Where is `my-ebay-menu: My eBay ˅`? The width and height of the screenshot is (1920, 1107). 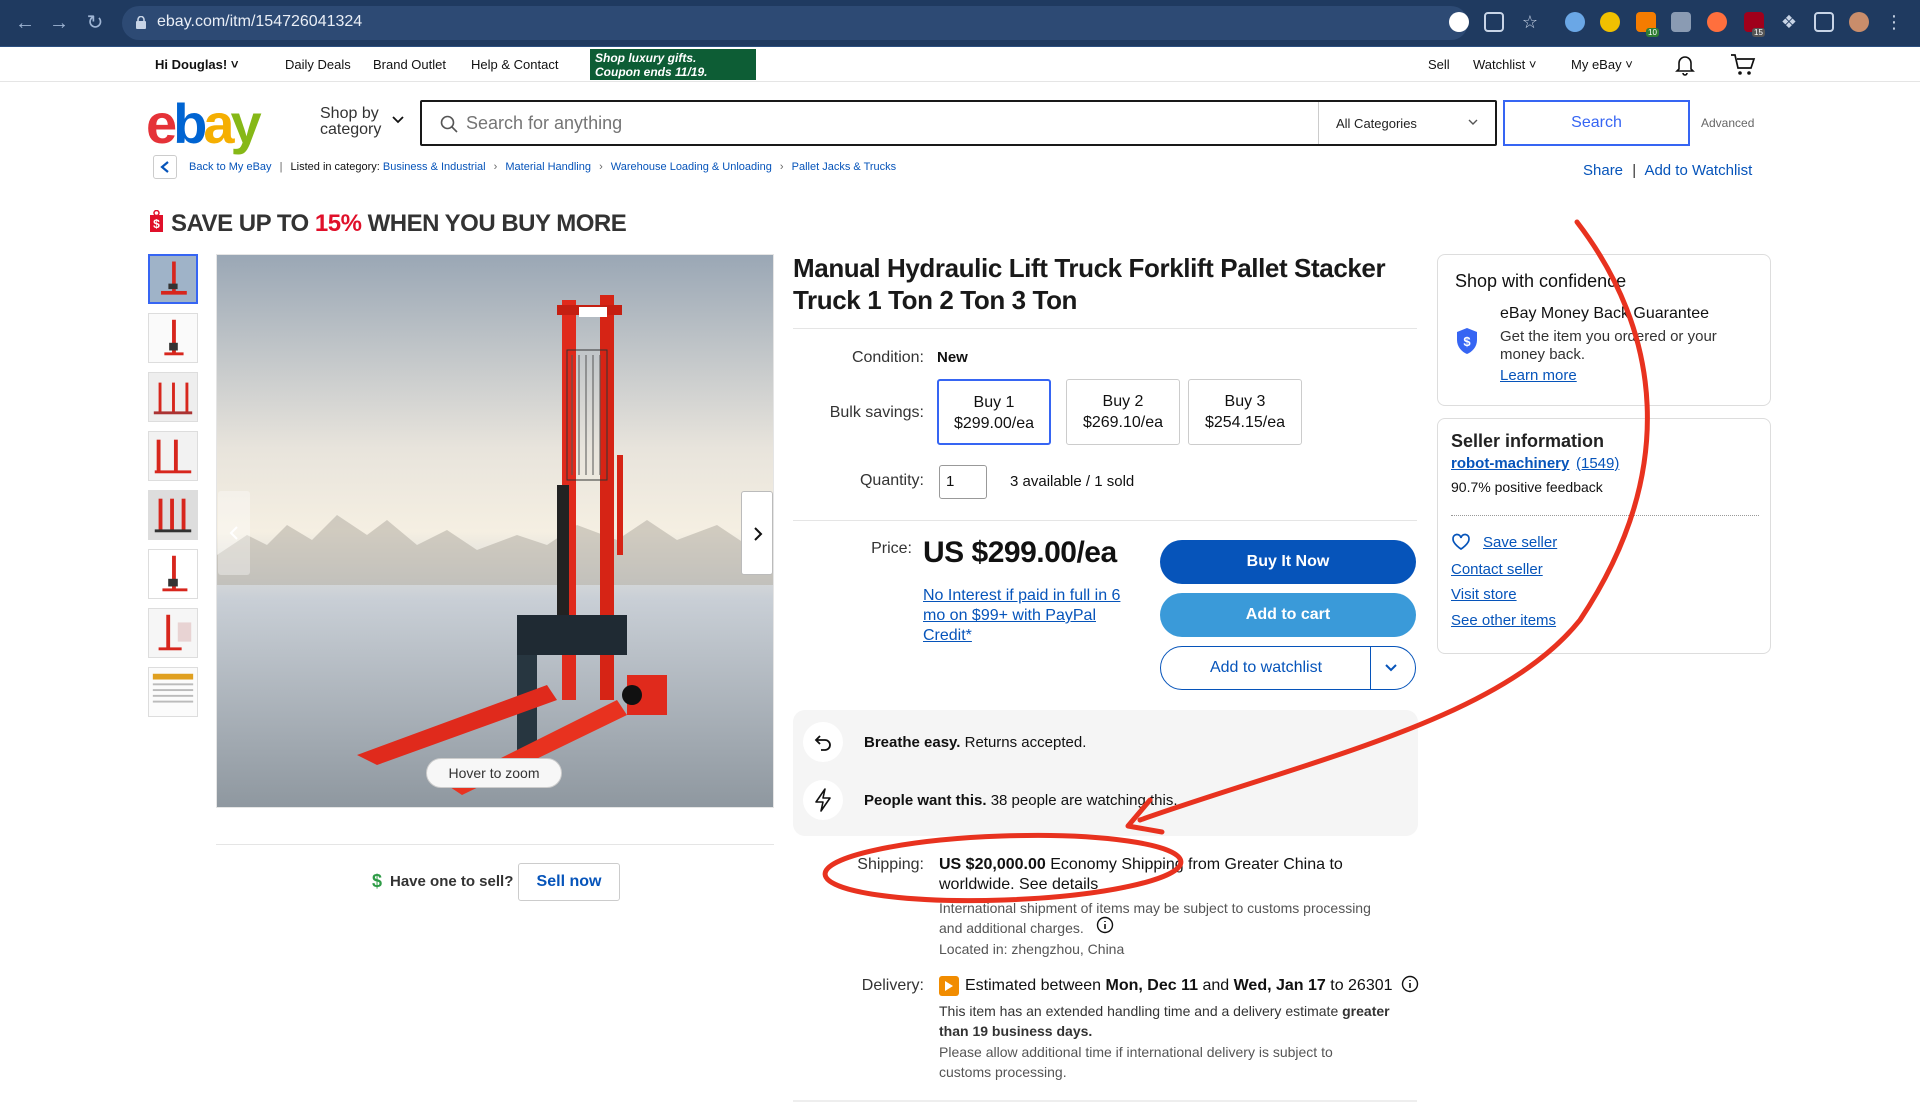
my-ebay-menu: My eBay ˅ is located at coordinates (1602, 64).